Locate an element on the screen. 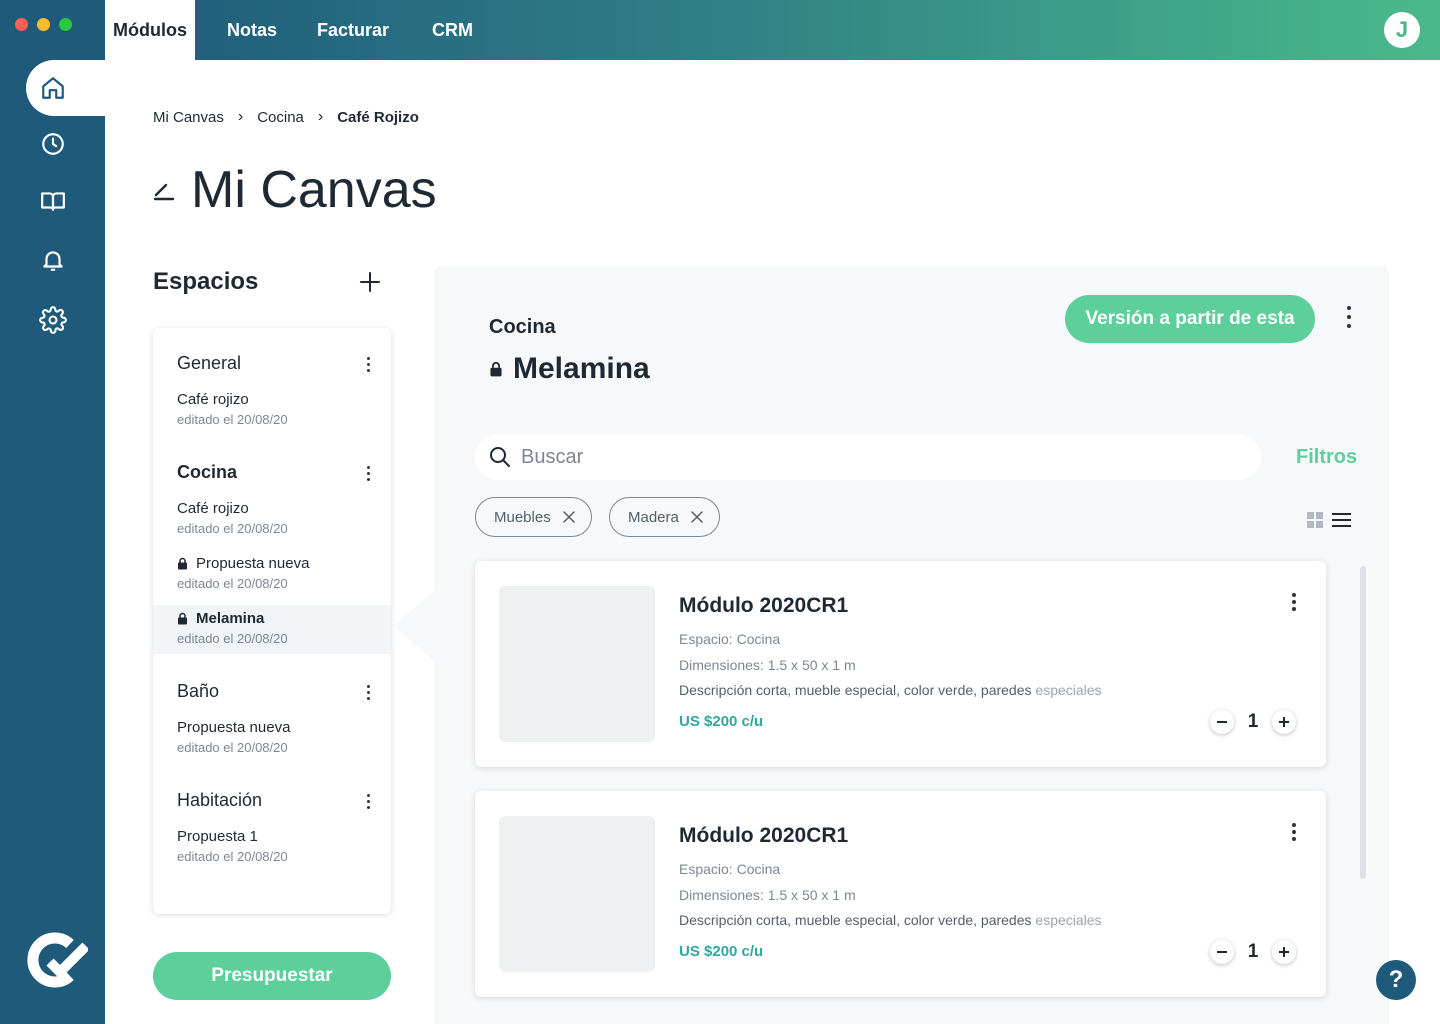  rail-item-notifications is located at coordinates (52, 260).